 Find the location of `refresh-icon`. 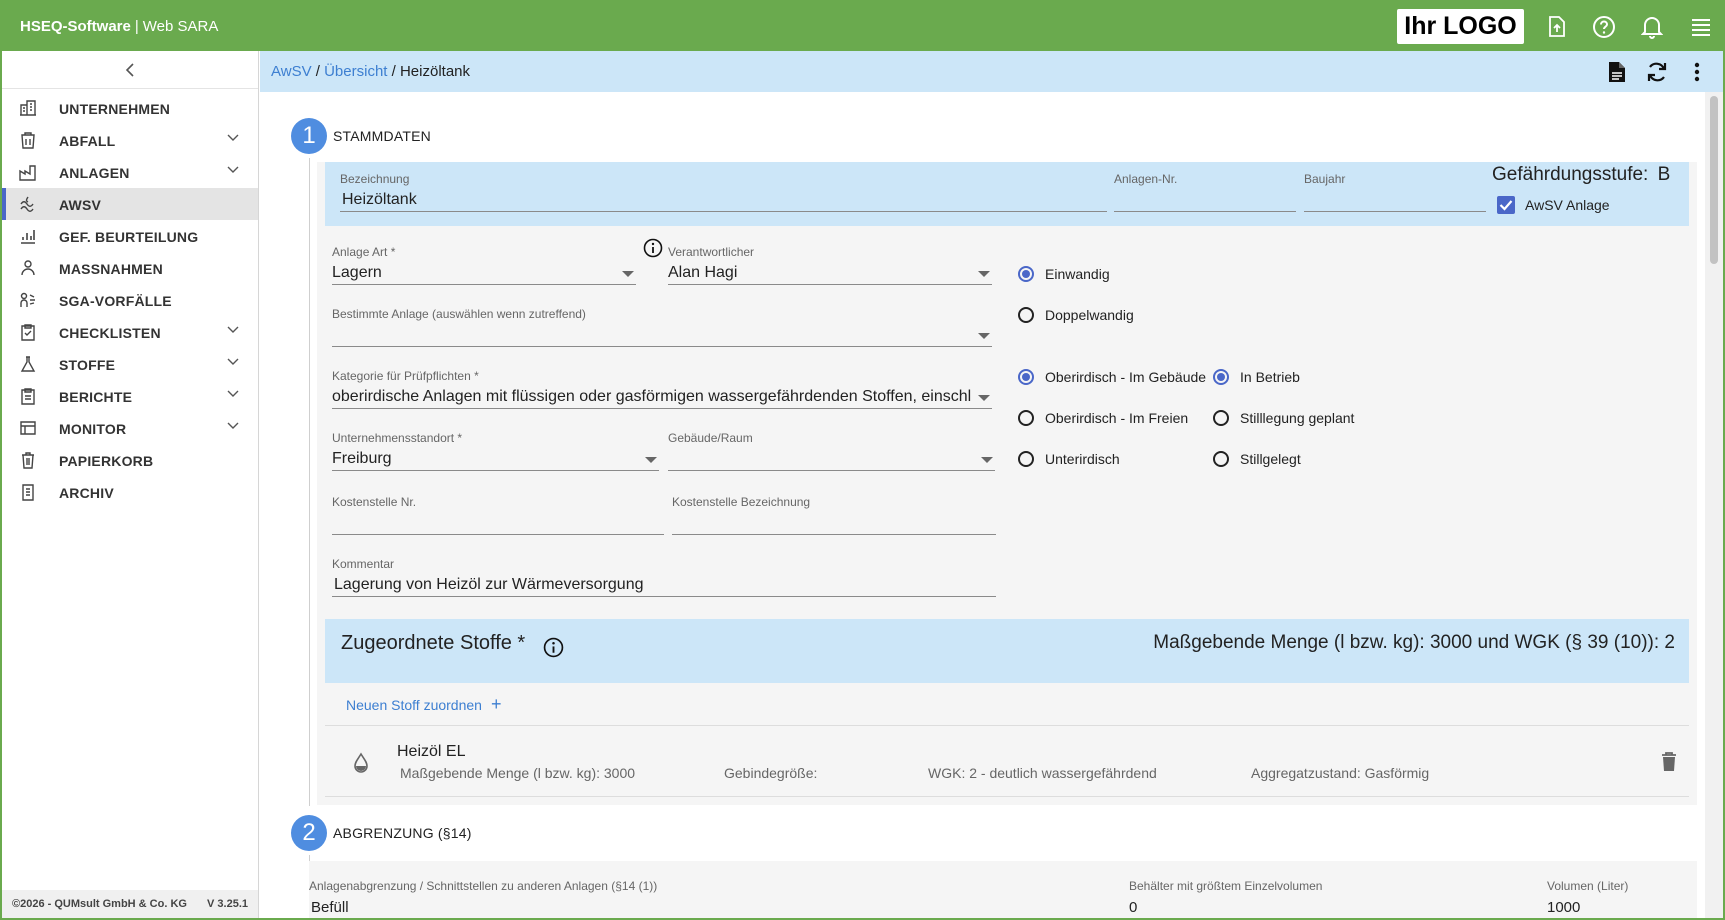

refresh-icon is located at coordinates (1657, 72).